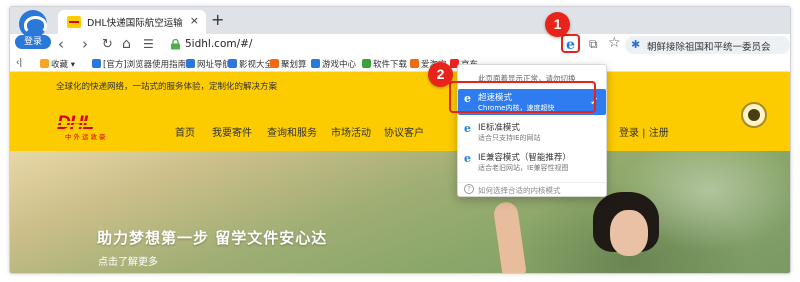 This screenshot has height=282, width=800. I want to click on bookmark-item: [官方]浏览器使用指南, so click(139, 64).